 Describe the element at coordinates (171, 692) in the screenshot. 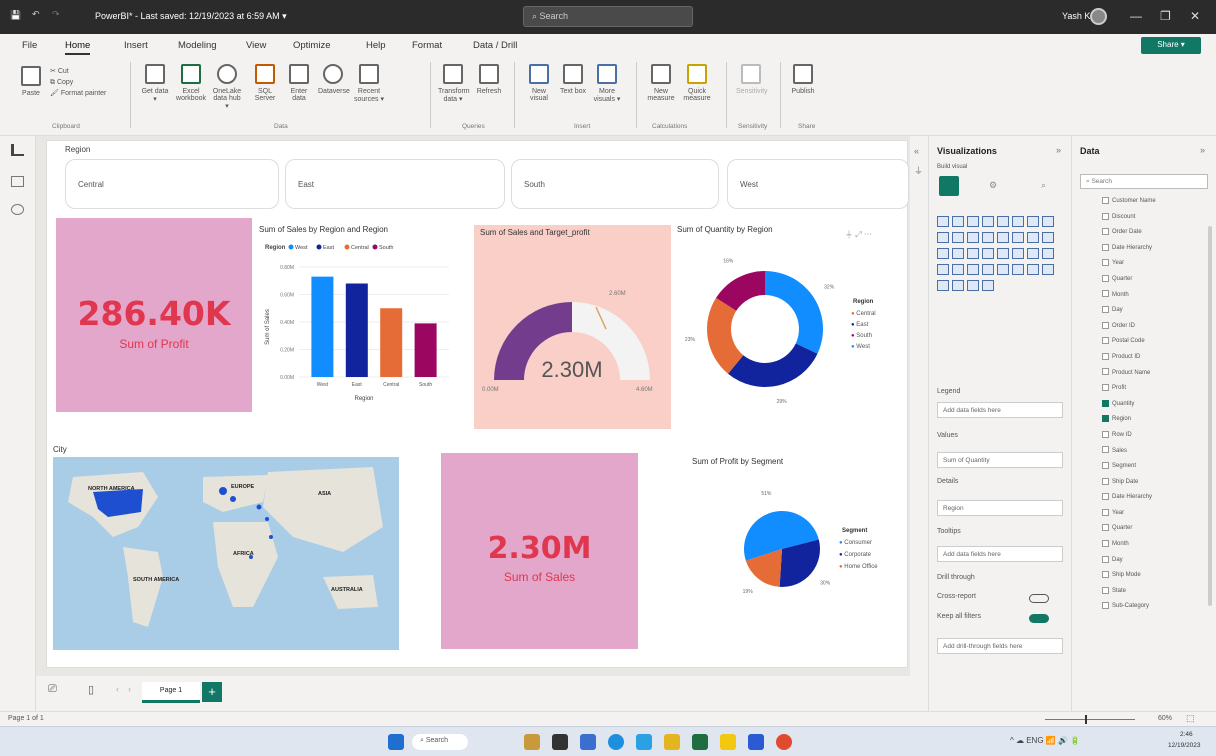

I see `page-tab: Page 1` at that location.